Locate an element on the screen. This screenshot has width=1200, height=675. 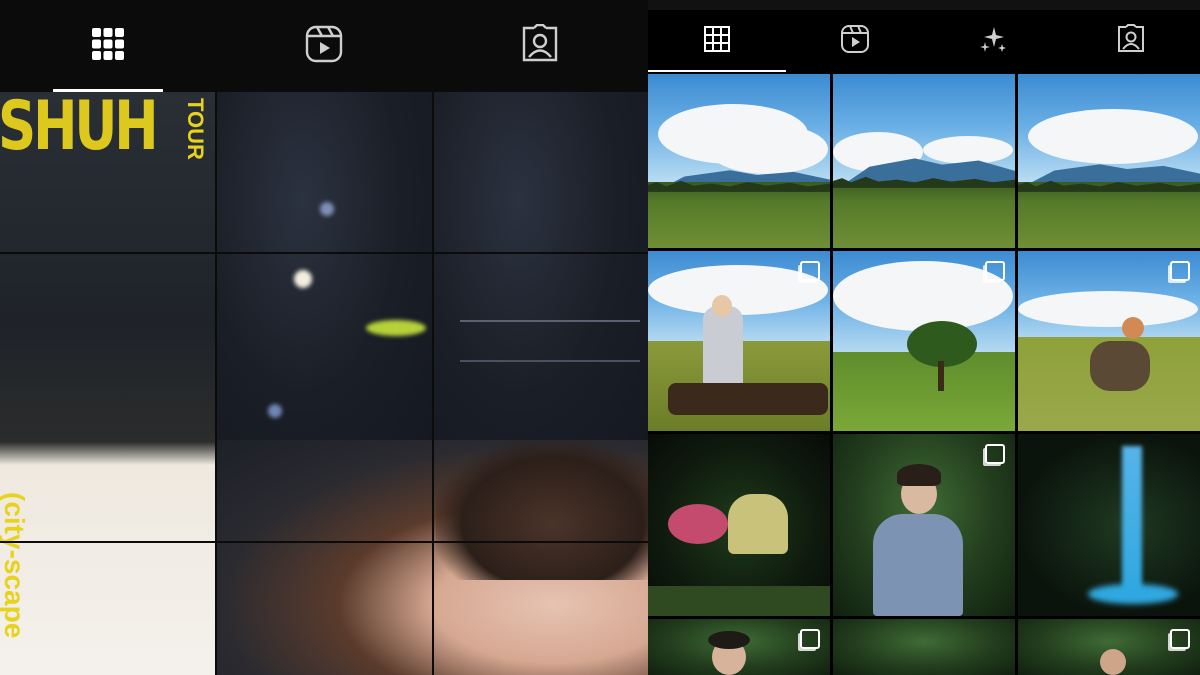
waterfall is located at coordinates (1132, 521).